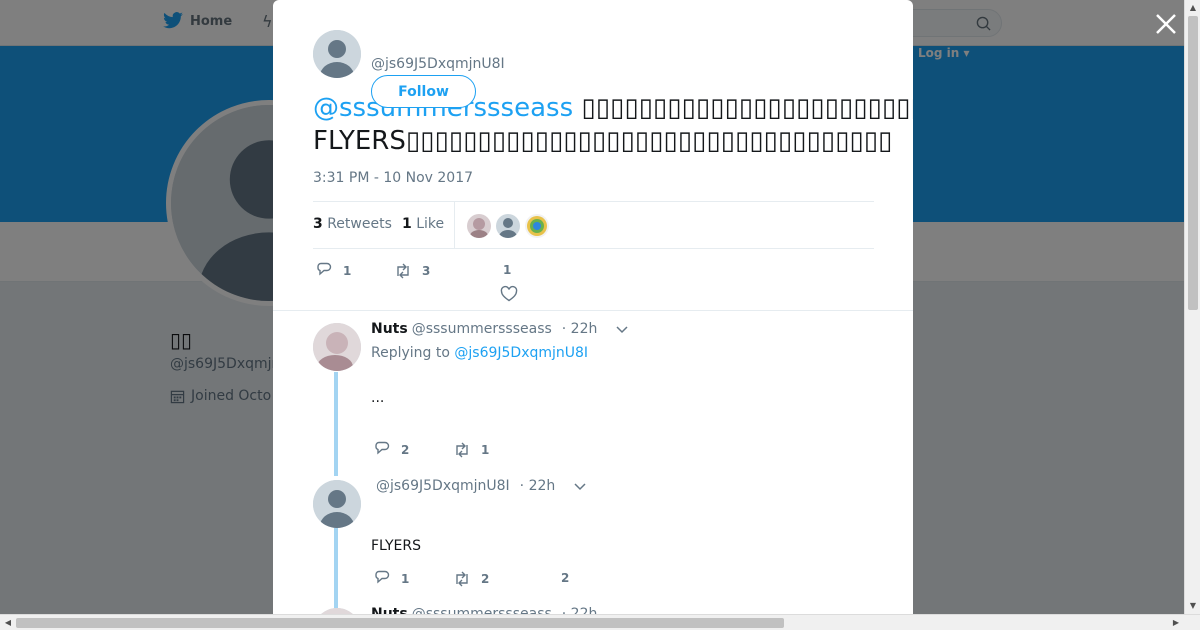  Describe the element at coordinates (8, 622) in the screenshot. I see `scroll-left-arrow-icon: ◀` at that location.